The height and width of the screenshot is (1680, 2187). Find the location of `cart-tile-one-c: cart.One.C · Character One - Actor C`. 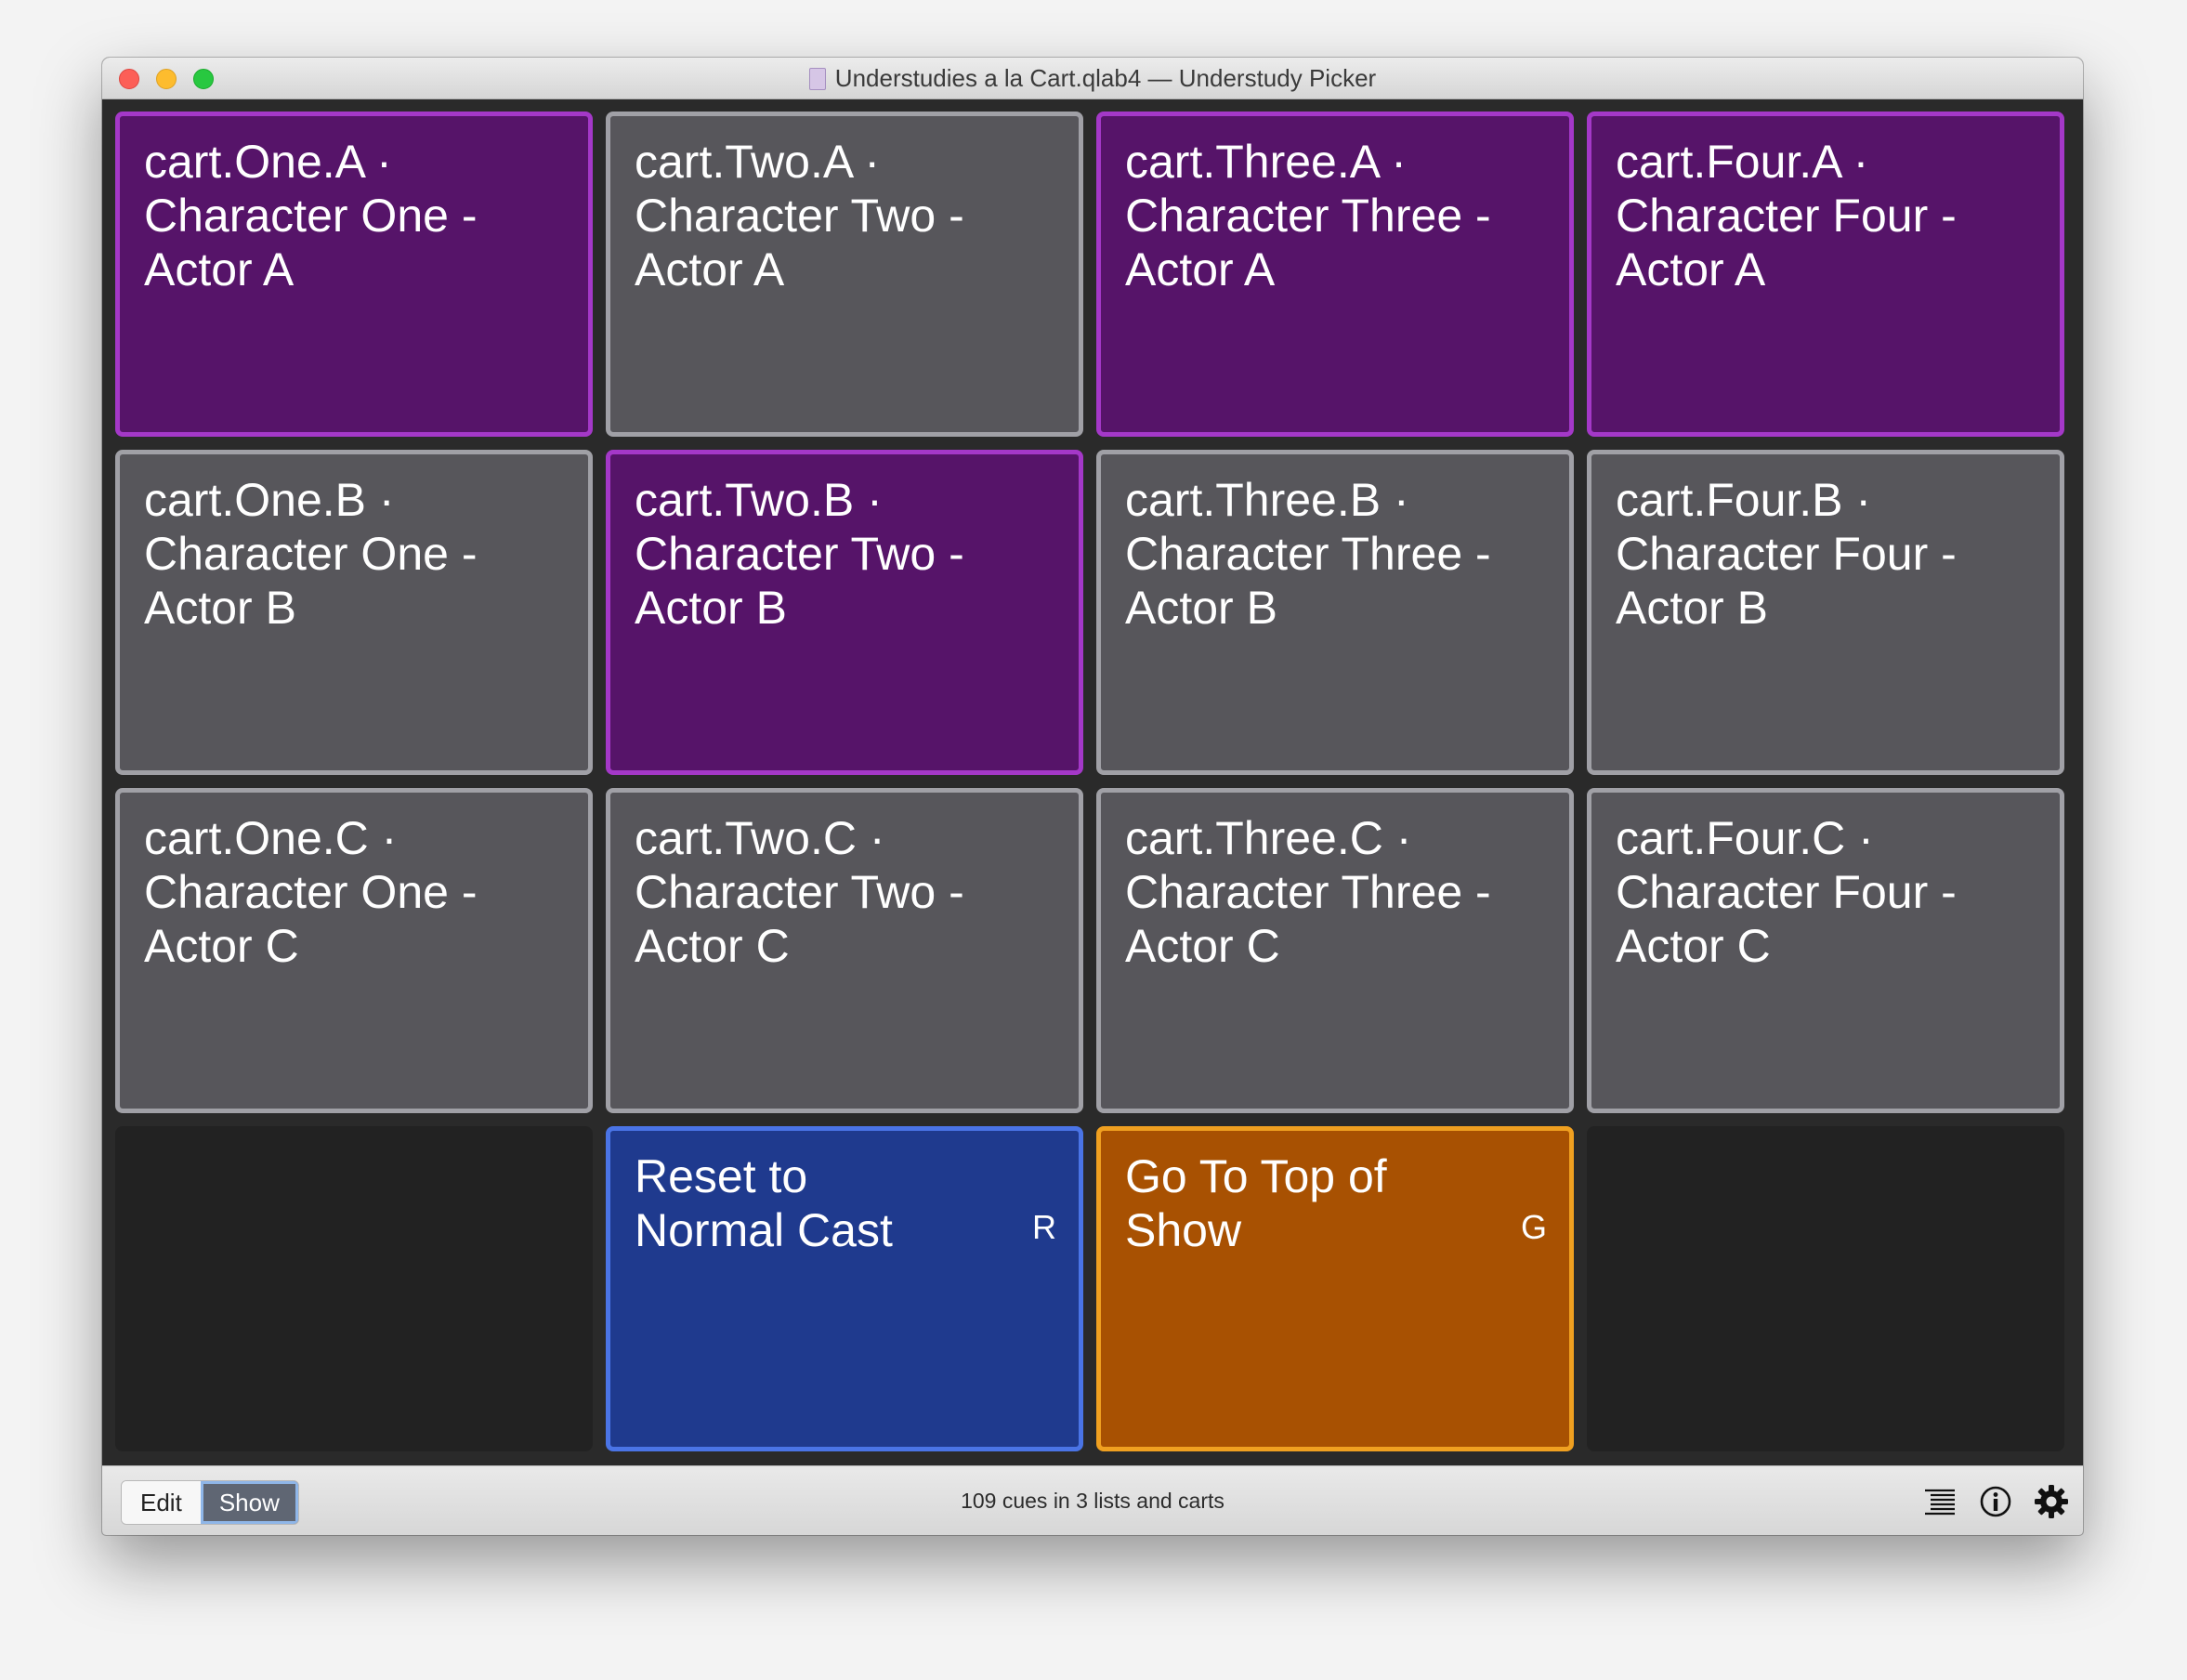

cart-tile-one-c: cart.One.C · Character One - Actor C is located at coordinates (354, 950).